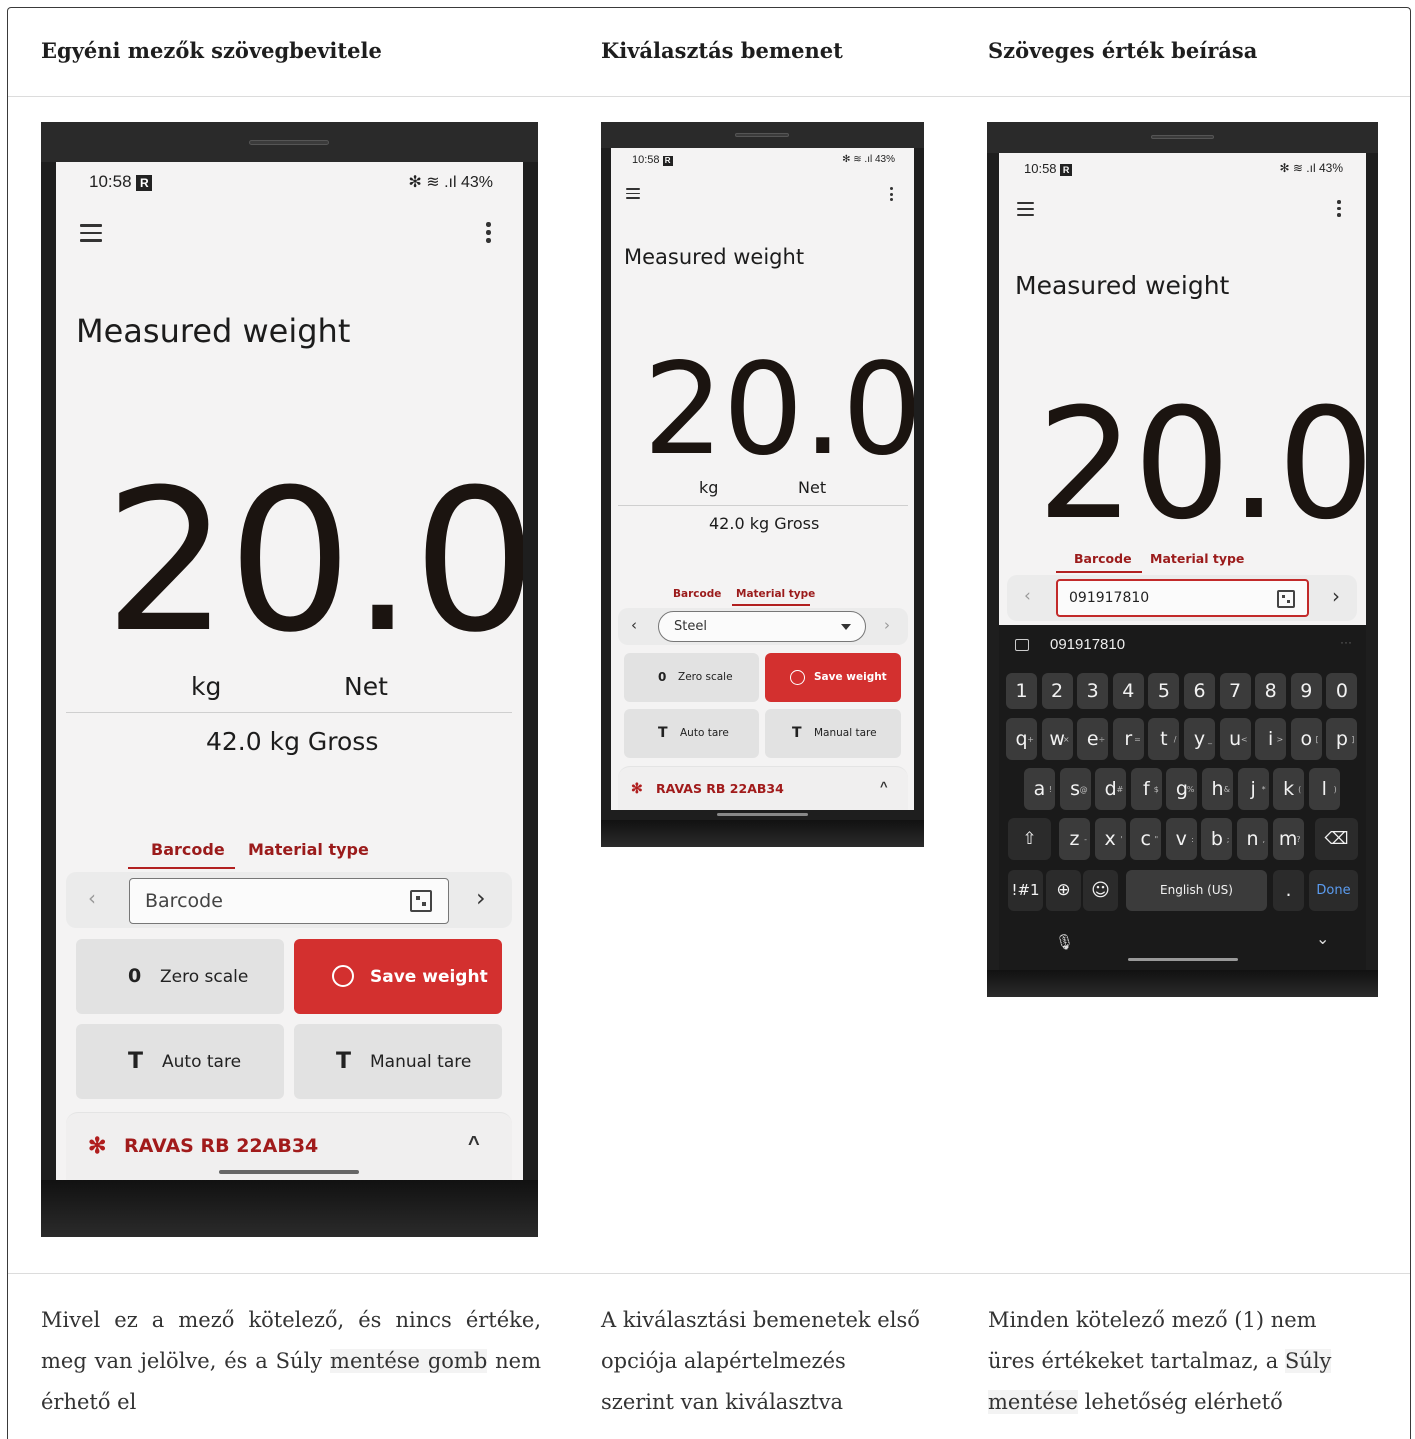 The height and width of the screenshot is (1439, 1415). I want to click on backspace-icon: ⌫, so click(1336, 839).